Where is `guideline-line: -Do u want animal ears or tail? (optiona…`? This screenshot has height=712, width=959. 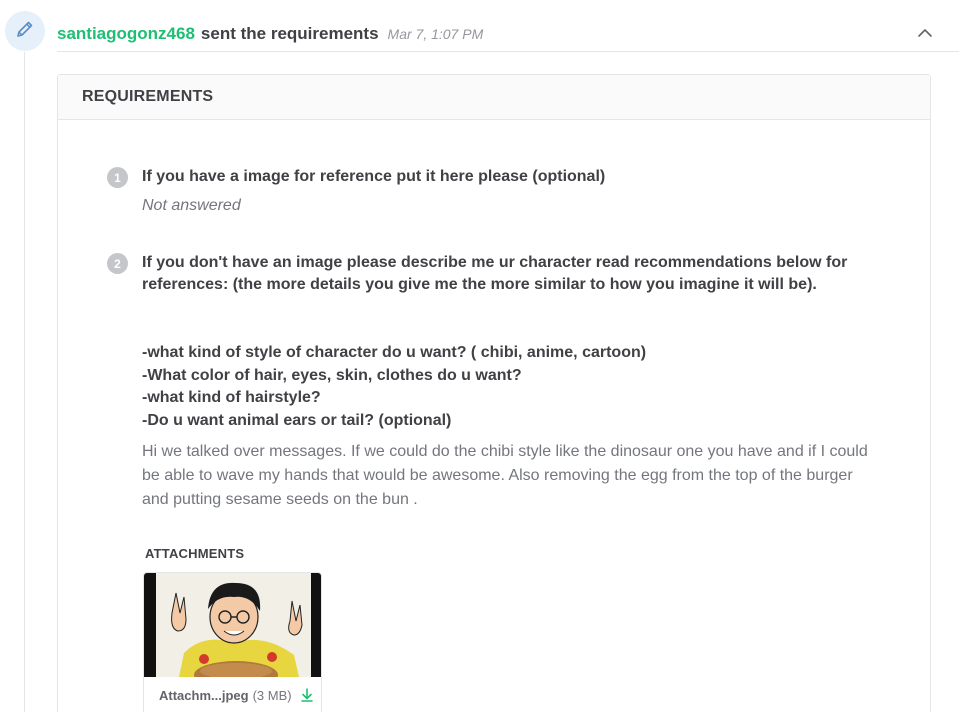
guideline-line: -Do u want animal ears or tail? (optiona… is located at coordinates (297, 420).